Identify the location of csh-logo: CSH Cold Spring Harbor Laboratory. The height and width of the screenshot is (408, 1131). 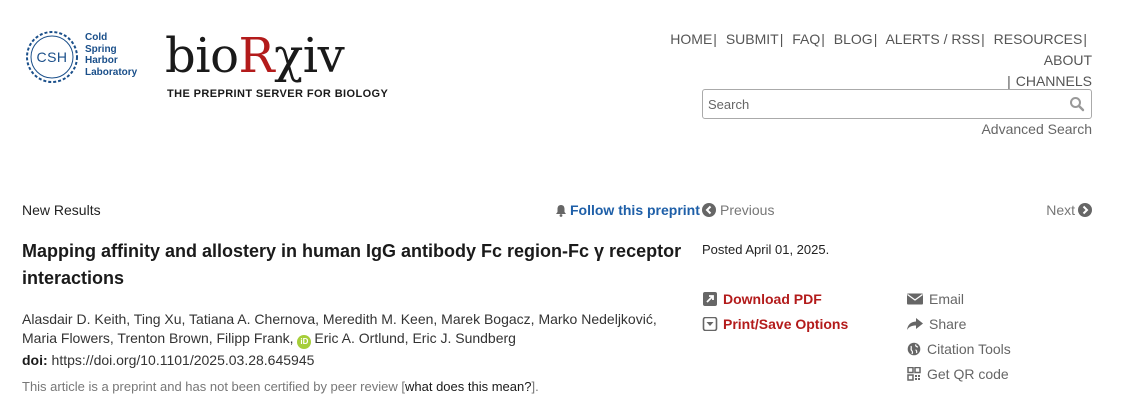
(84, 57).